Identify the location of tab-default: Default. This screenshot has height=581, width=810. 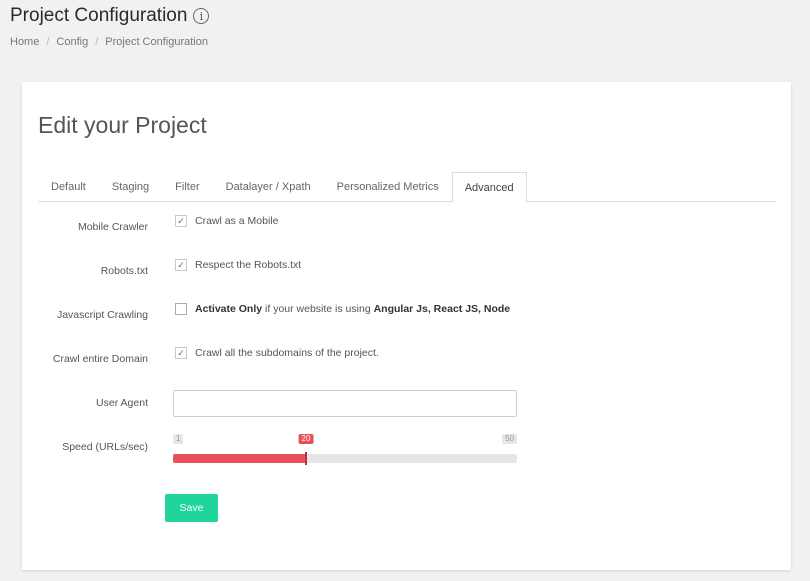
(68, 187).